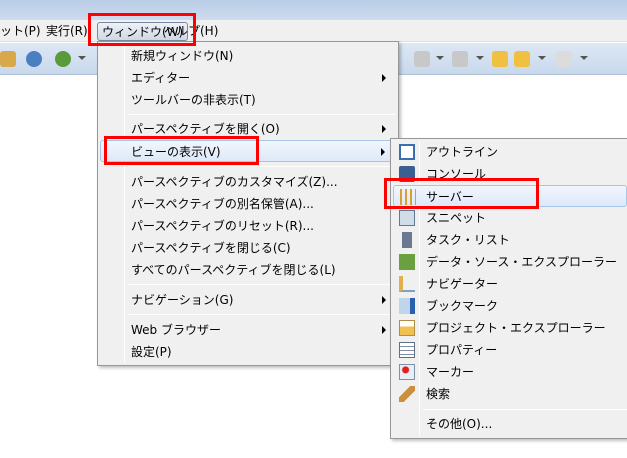 This screenshot has width=627, height=458. I want to click on outline-icon, so click(407, 152).